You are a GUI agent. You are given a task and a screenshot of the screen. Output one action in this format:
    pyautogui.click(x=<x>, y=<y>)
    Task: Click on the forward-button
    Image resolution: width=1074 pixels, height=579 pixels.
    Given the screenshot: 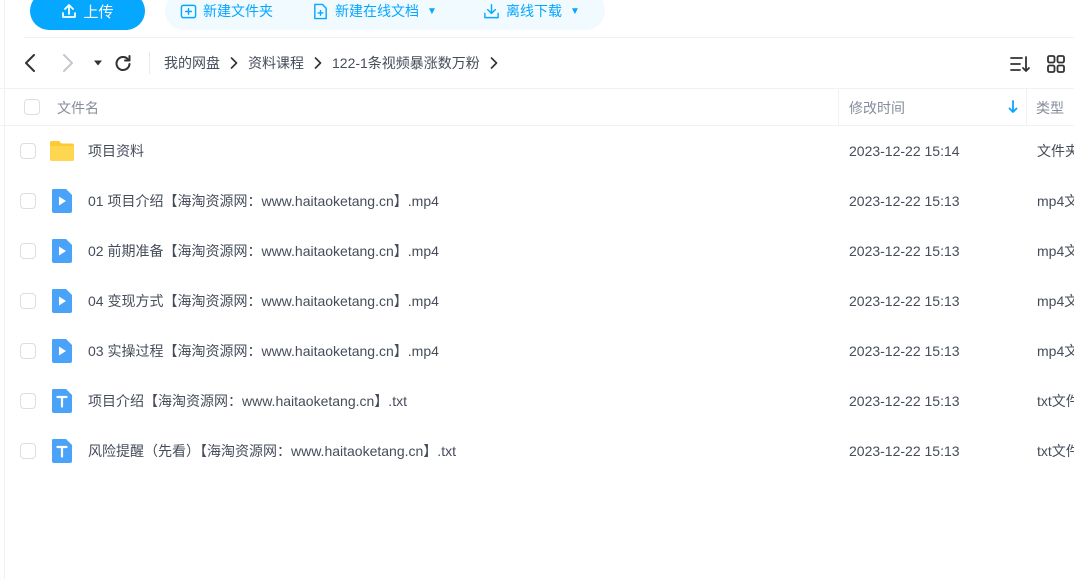 What is the action you would take?
    pyautogui.click(x=68, y=63)
    